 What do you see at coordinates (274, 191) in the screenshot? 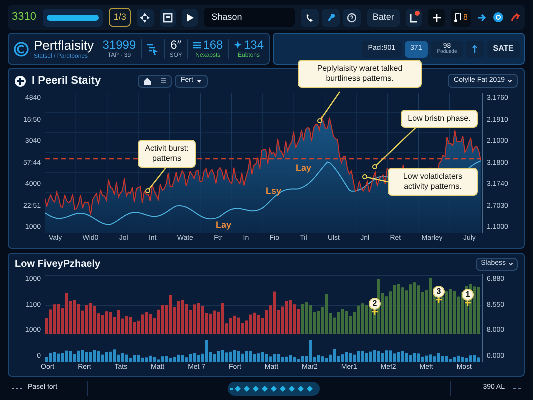
I see `series-label: Lsy` at bounding box center [274, 191].